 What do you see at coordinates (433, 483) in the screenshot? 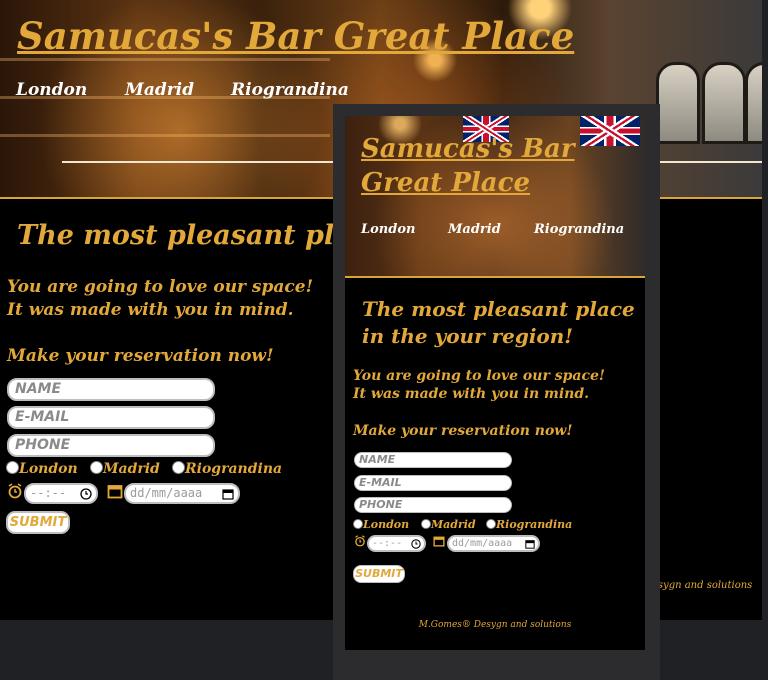
I see `email-input-mobile: E-MAIL` at bounding box center [433, 483].